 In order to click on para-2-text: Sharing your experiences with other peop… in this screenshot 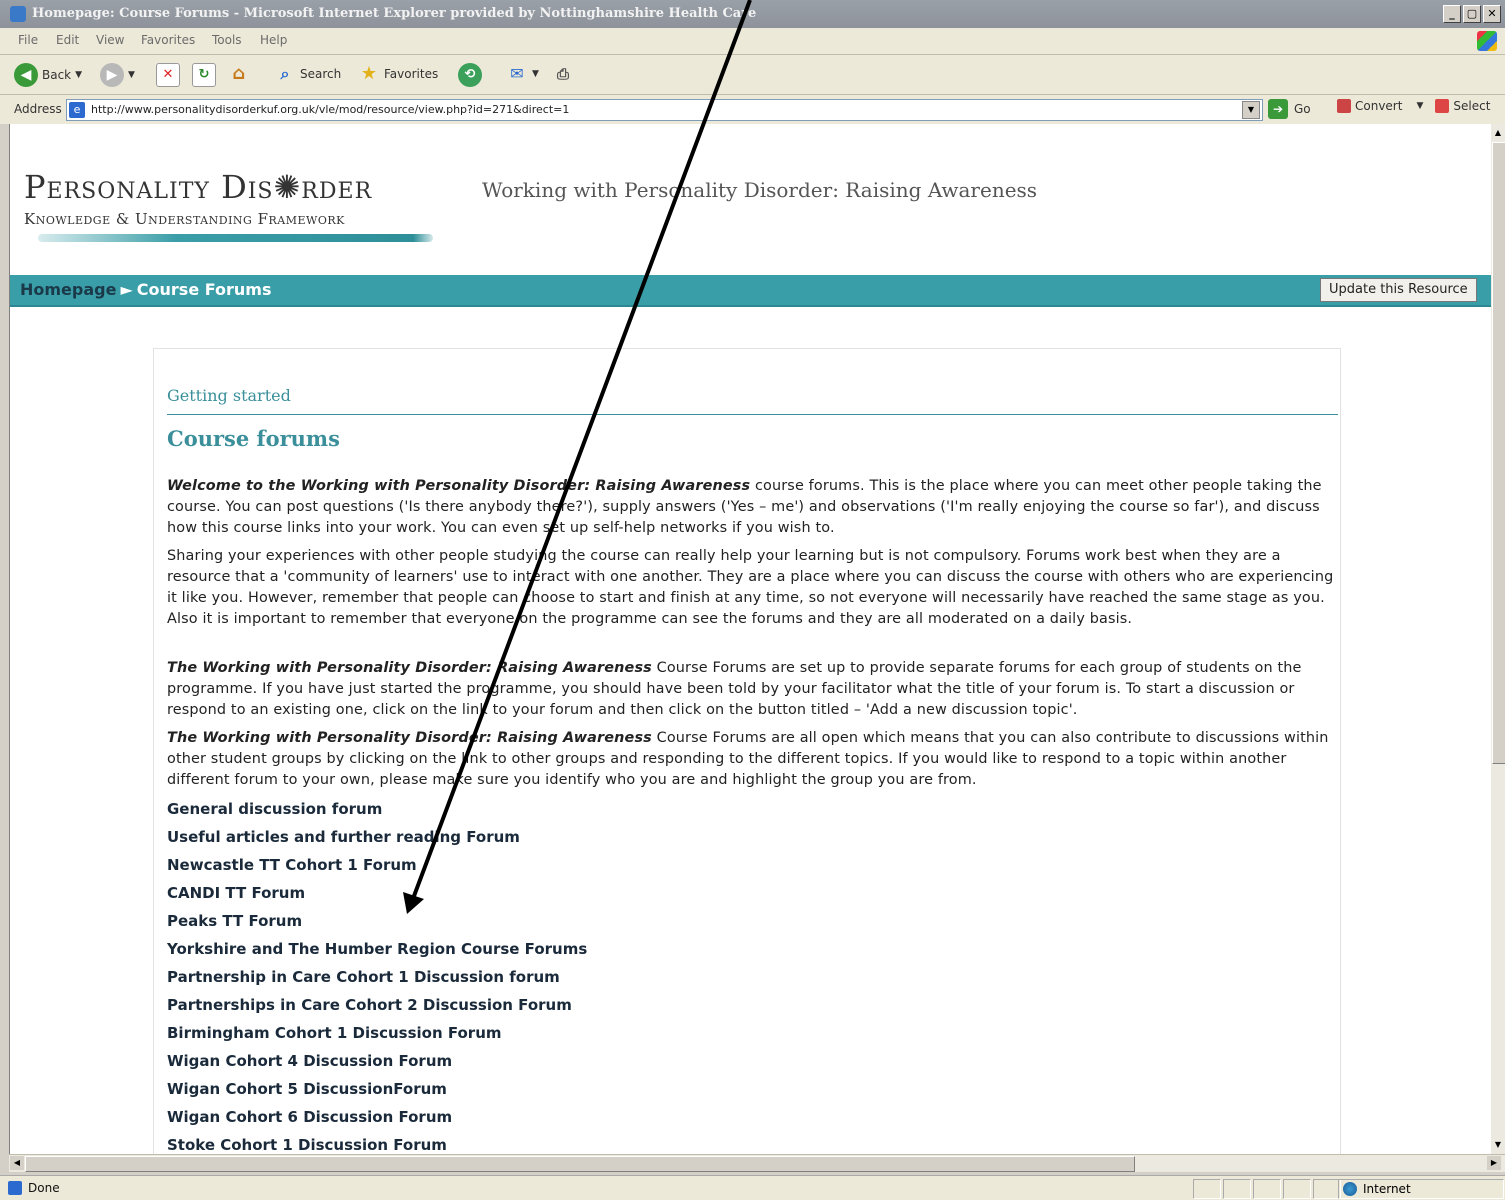, I will do `click(750, 587)`.